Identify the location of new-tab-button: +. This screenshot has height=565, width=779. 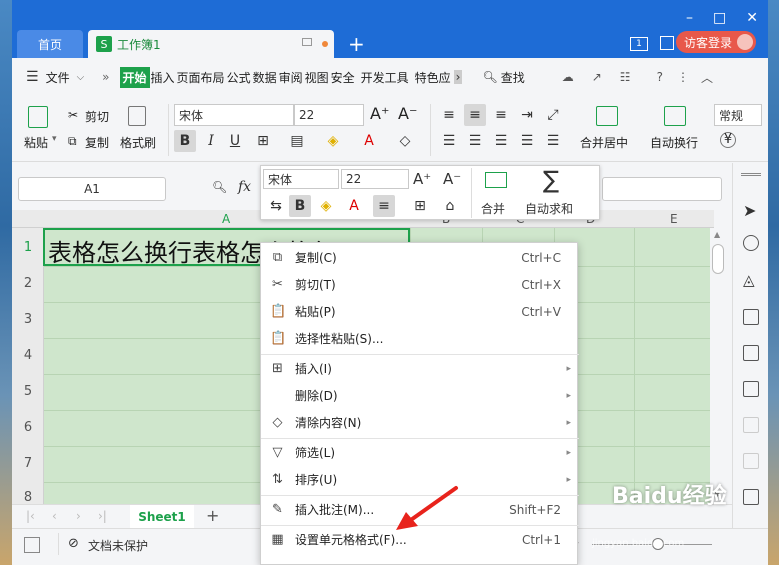
(356, 44).